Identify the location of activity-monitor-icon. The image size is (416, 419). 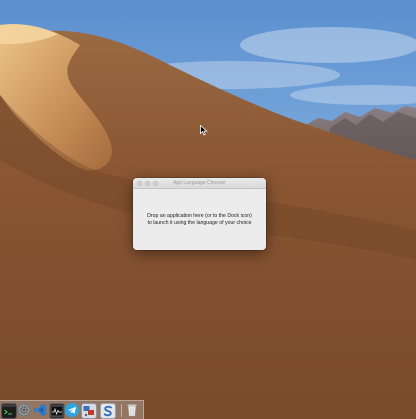
(57, 411).